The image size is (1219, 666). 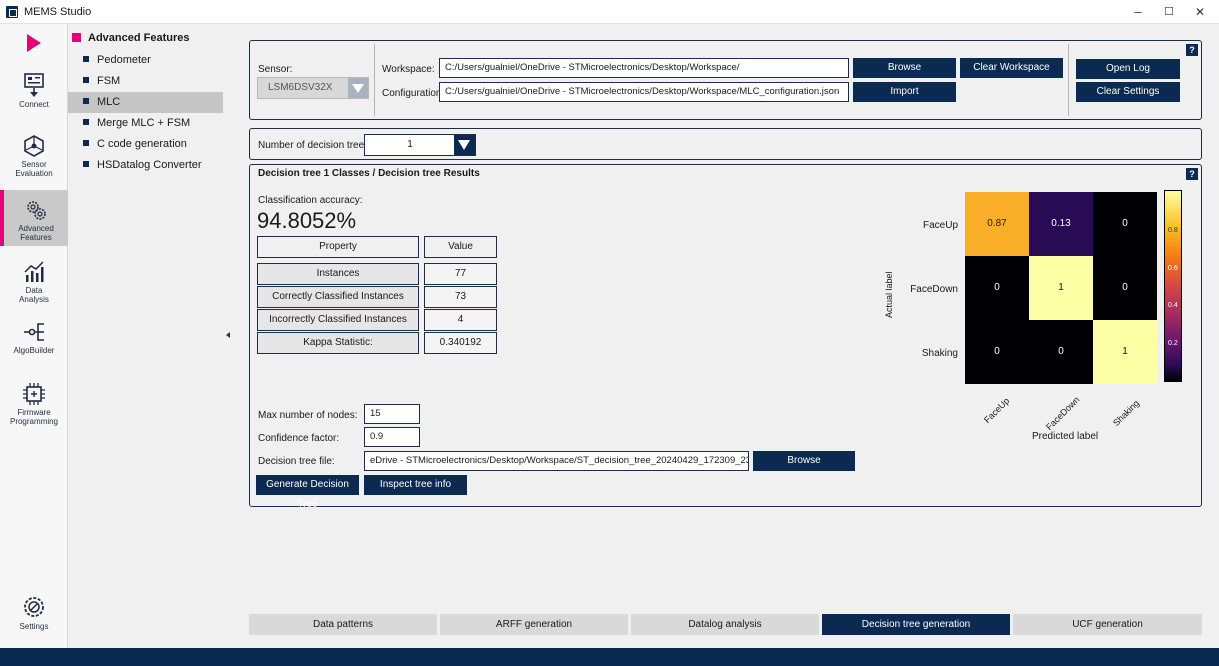 I want to click on clear-settings-button: Clear Settings, so click(x=1128, y=92).